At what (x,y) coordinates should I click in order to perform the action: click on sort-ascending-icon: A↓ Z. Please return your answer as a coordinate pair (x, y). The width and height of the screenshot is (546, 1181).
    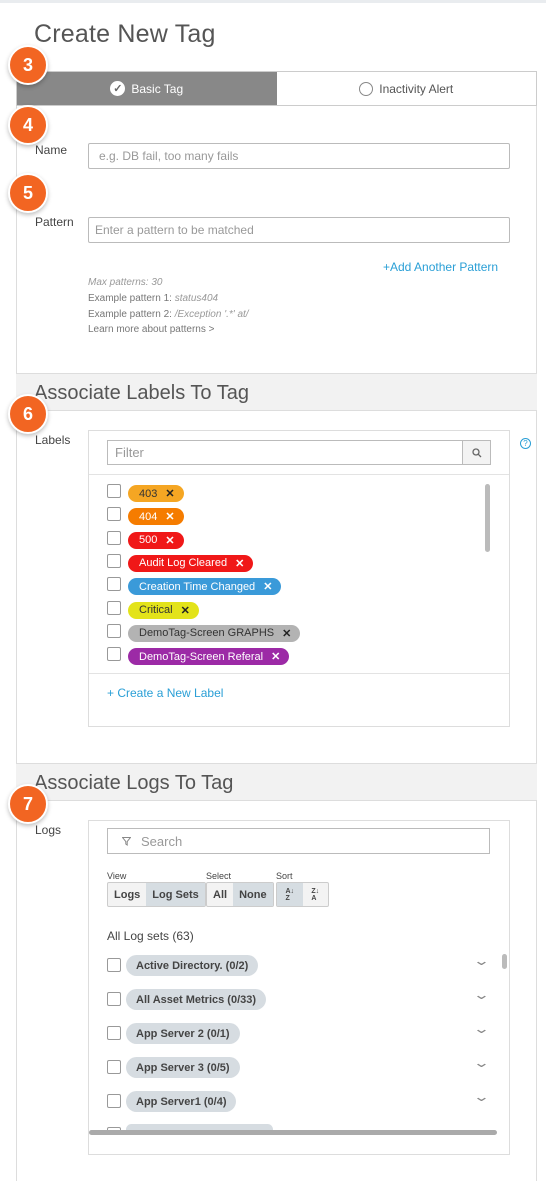
    Looking at the image, I should click on (290, 894).